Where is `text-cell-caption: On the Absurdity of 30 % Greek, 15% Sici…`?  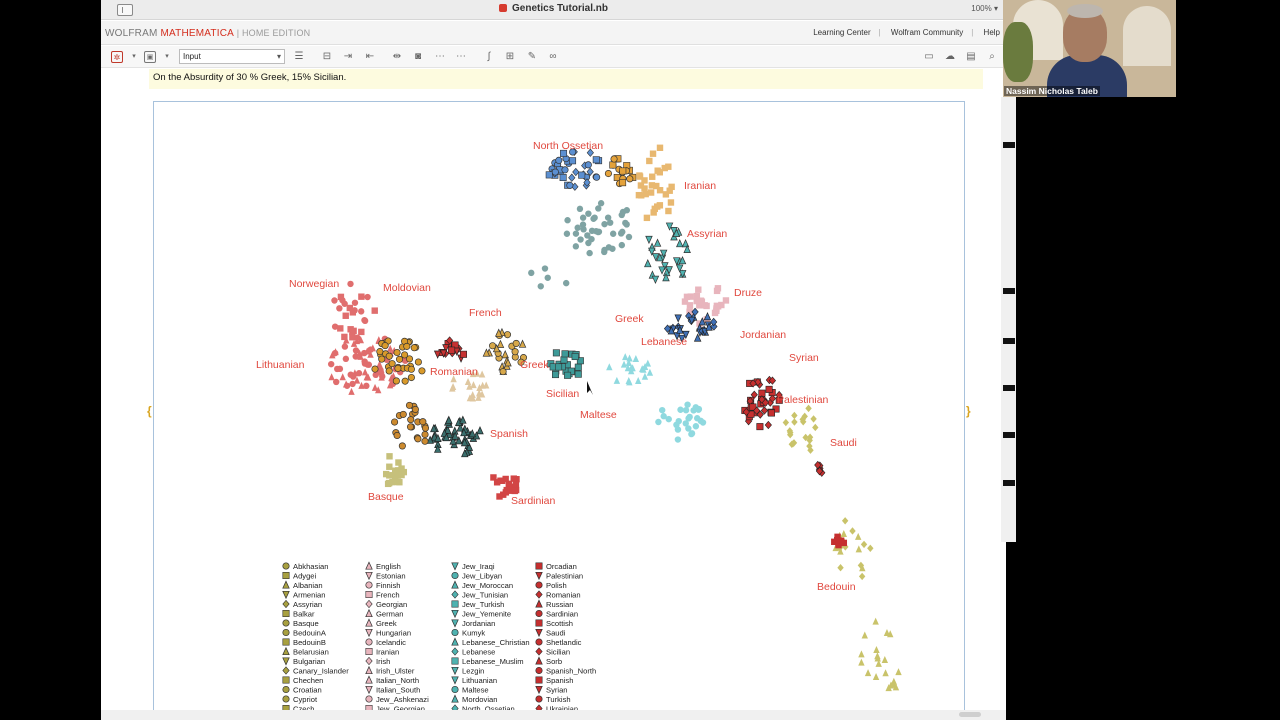
text-cell-caption: On the Absurdity of 30 % Greek, 15% Sici… is located at coordinates (566, 79).